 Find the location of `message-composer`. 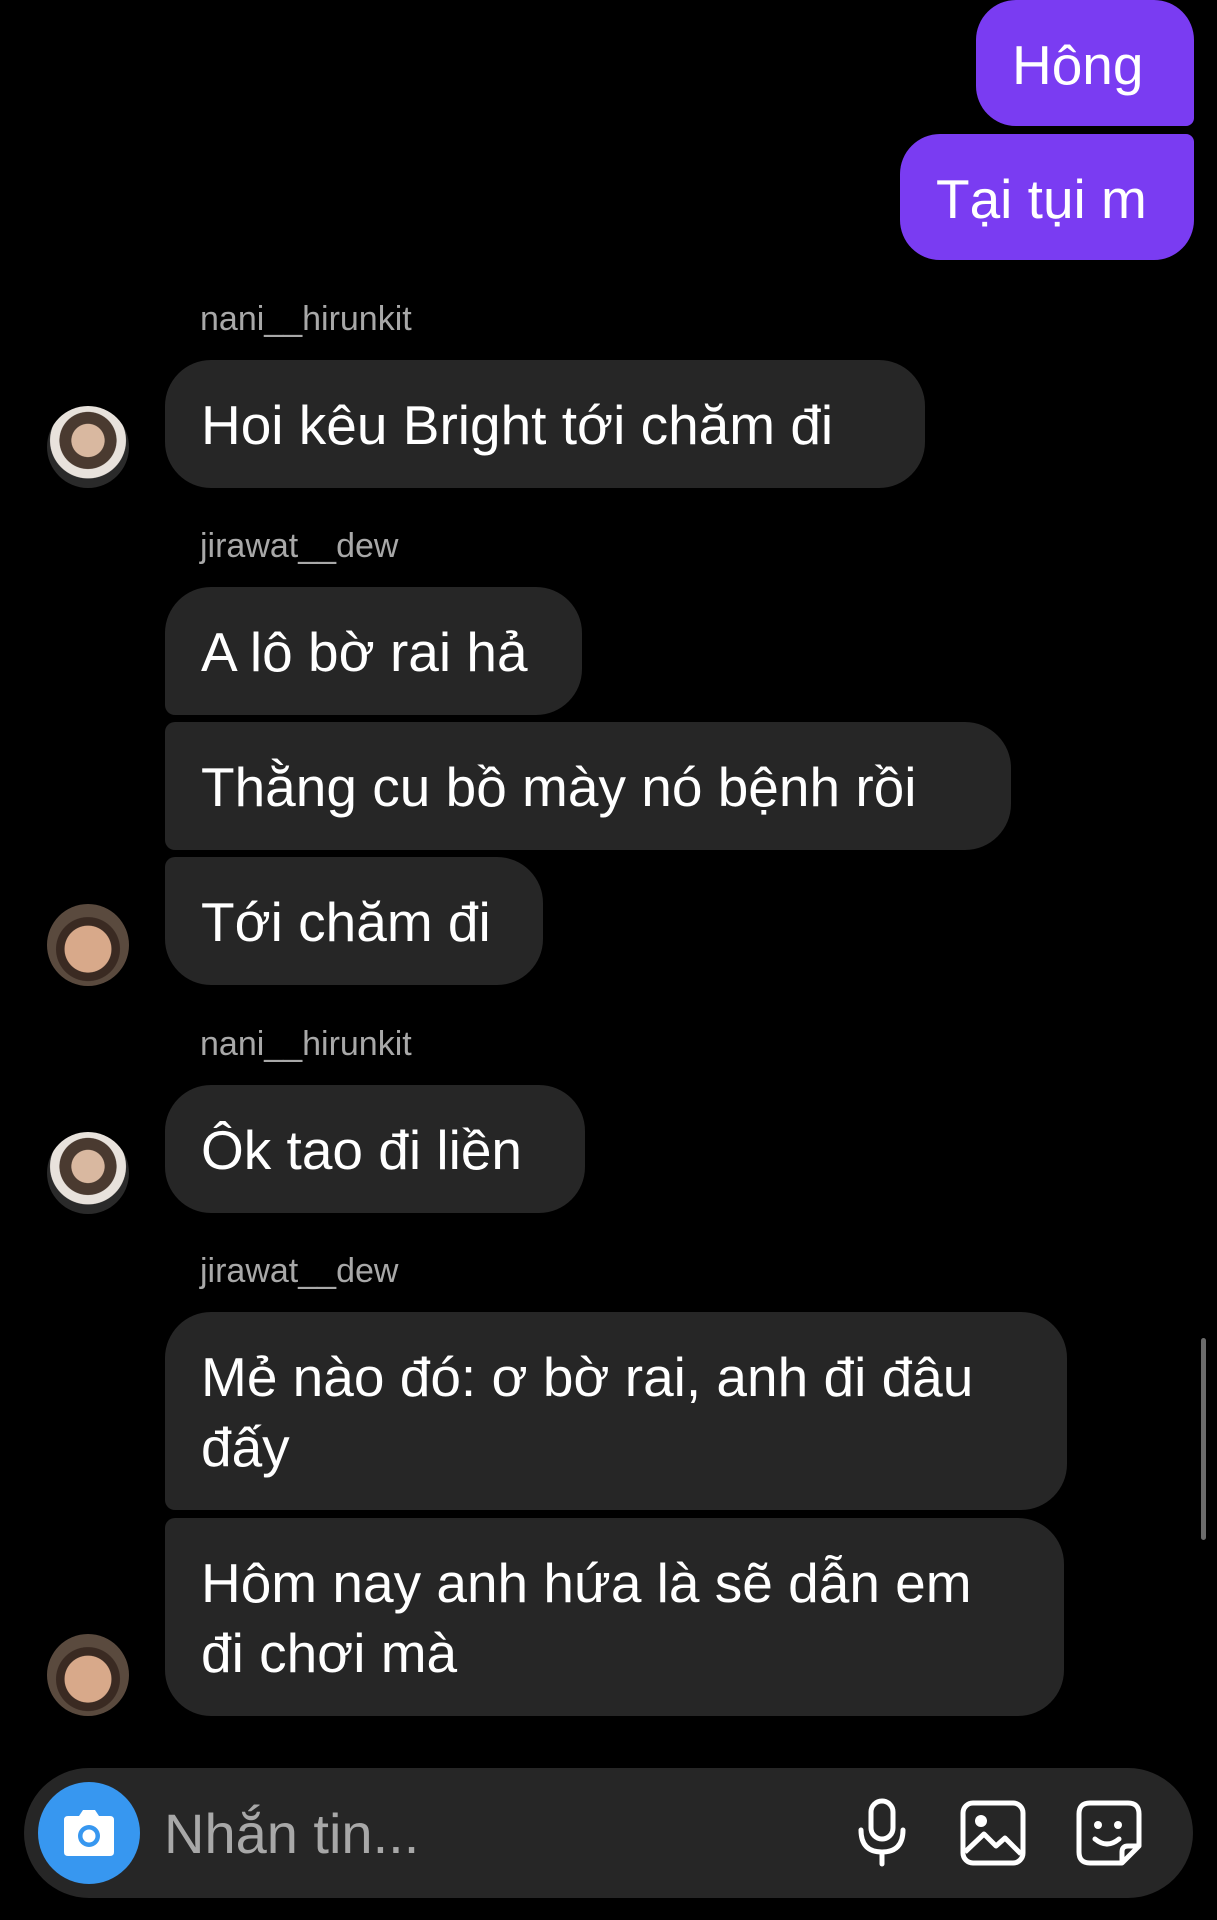

message-composer is located at coordinates (608, 1833).